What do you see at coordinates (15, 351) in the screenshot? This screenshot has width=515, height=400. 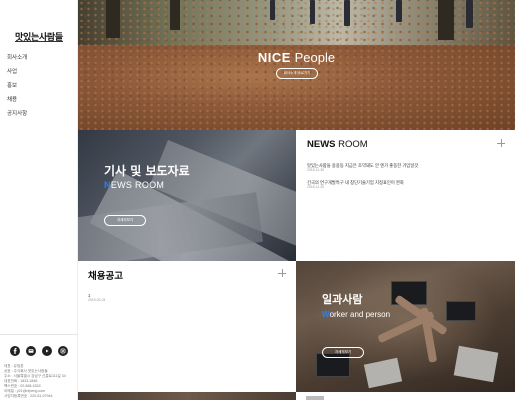 I see `facebook-icon` at bounding box center [15, 351].